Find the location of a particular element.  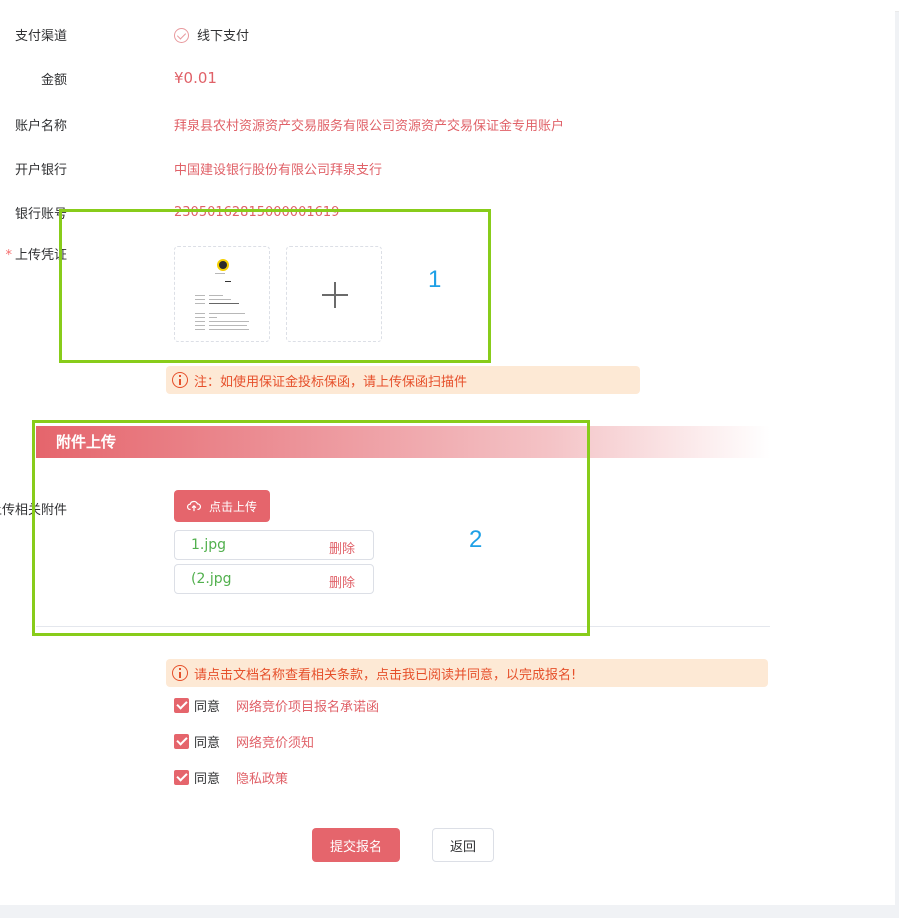

submit-registration-button: 提交报名 is located at coordinates (356, 845).